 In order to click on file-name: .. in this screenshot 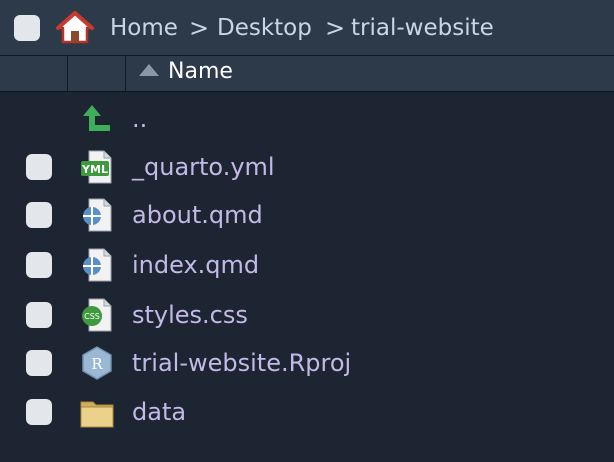, I will do `click(139, 119)`.